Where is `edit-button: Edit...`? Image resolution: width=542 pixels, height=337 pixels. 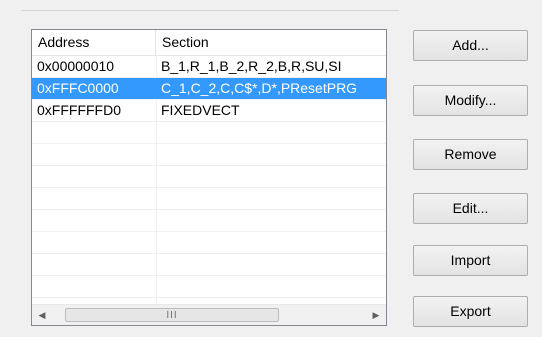 edit-button: Edit... is located at coordinates (470, 208).